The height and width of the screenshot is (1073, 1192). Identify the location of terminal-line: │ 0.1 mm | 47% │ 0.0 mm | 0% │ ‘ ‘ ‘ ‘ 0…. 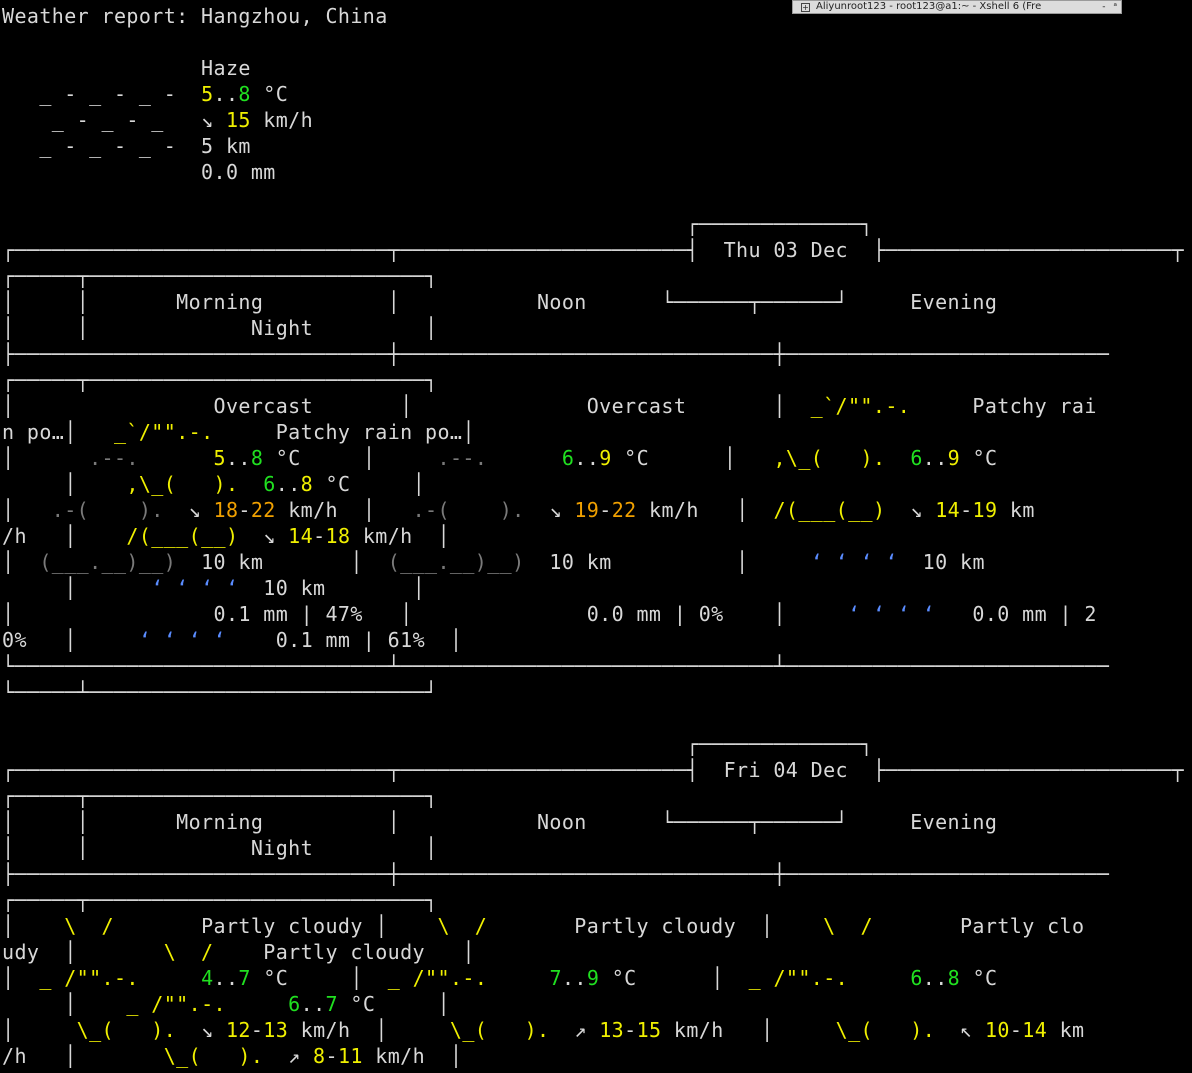
(593, 614).